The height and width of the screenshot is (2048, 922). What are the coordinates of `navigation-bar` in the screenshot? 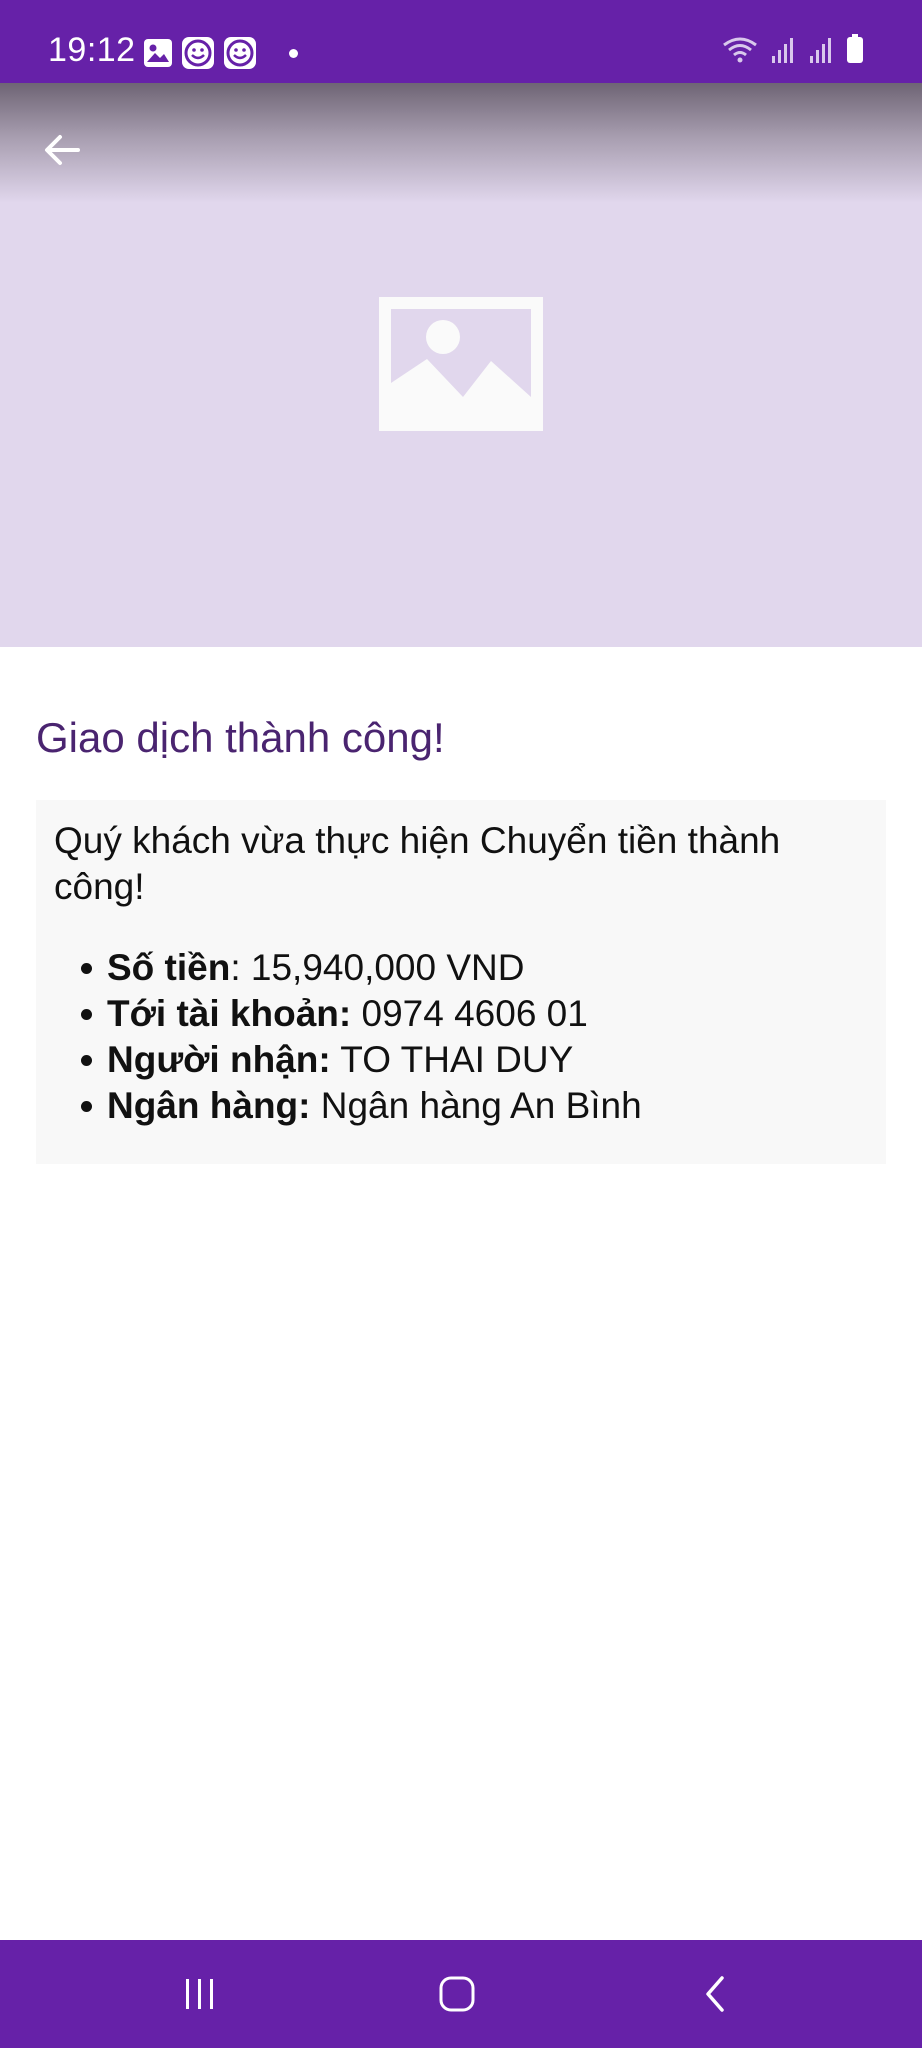 It's located at (461, 1994).